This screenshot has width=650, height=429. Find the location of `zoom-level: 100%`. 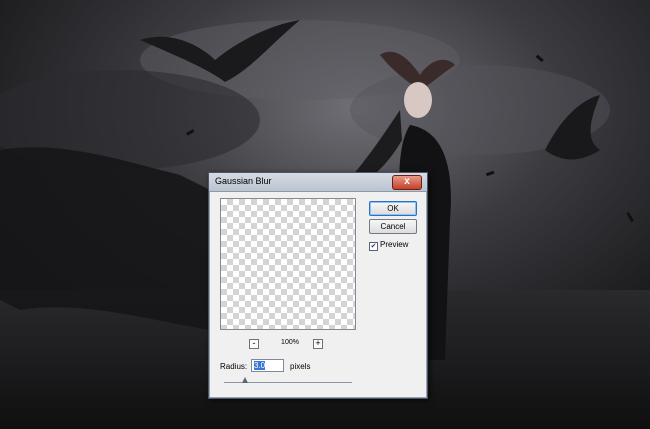

zoom-level: 100% is located at coordinates (290, 342).